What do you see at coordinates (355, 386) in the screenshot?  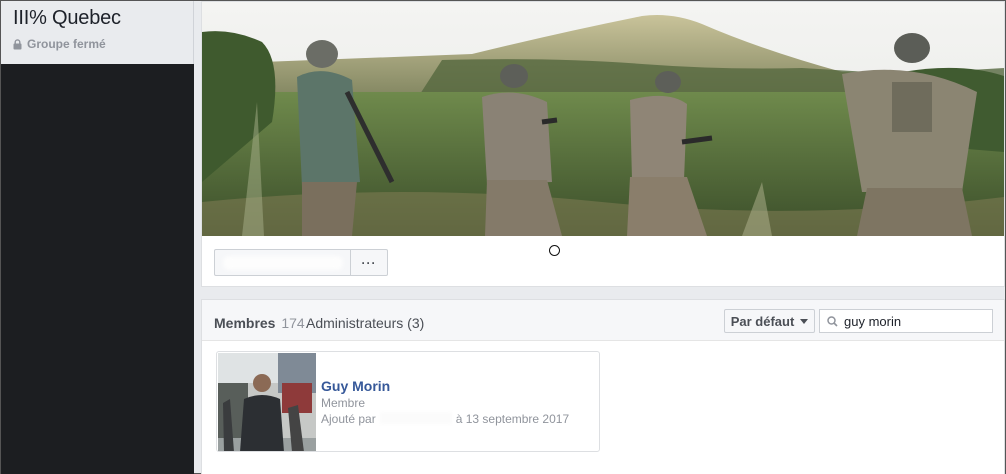 I see `member-name: Guy Morin` at bounding box center [355, 386].